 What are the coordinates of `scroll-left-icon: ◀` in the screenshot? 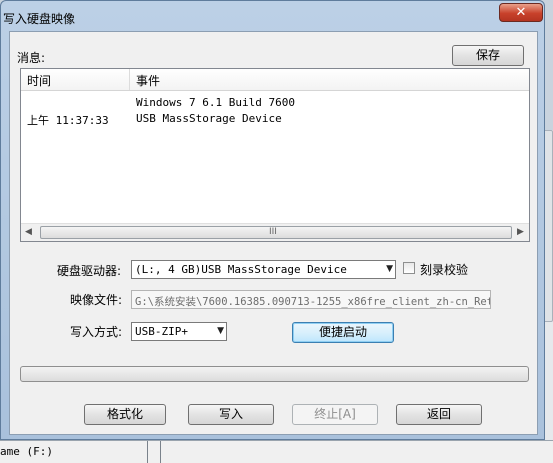 It's located at (28, 232).